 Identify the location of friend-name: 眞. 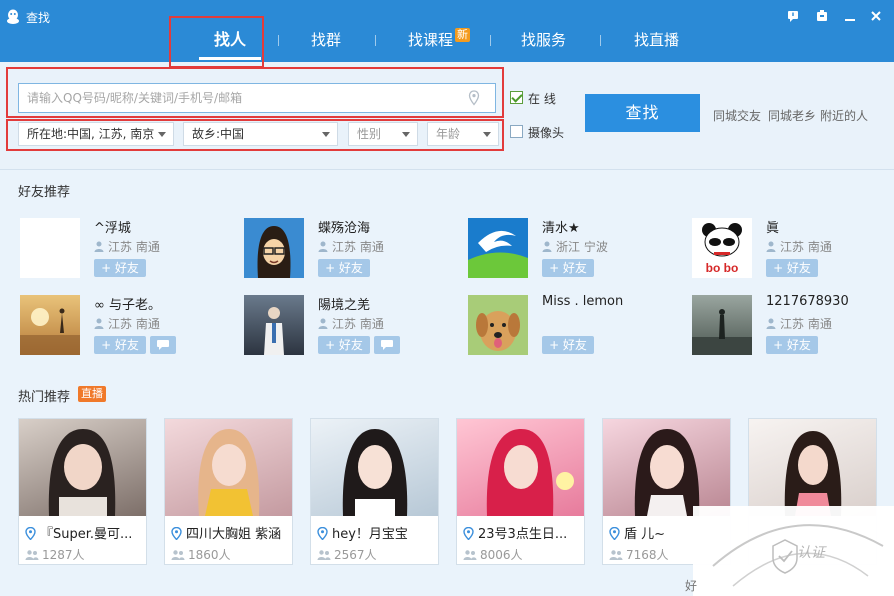
(772, 226).